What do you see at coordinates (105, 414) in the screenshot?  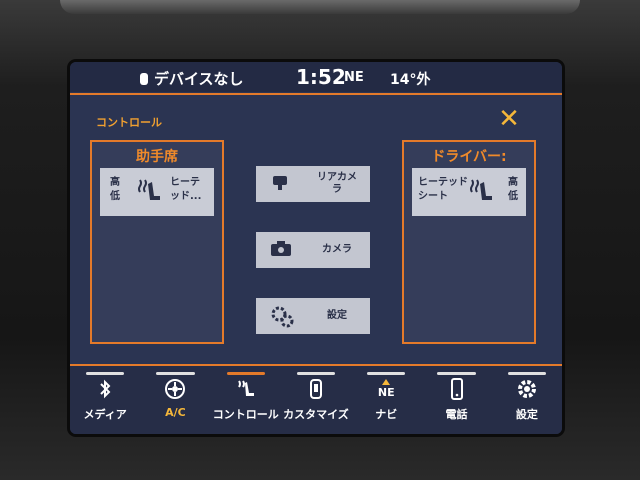 I see `tab-media-label: メディア` at bounding box center [105, 414].